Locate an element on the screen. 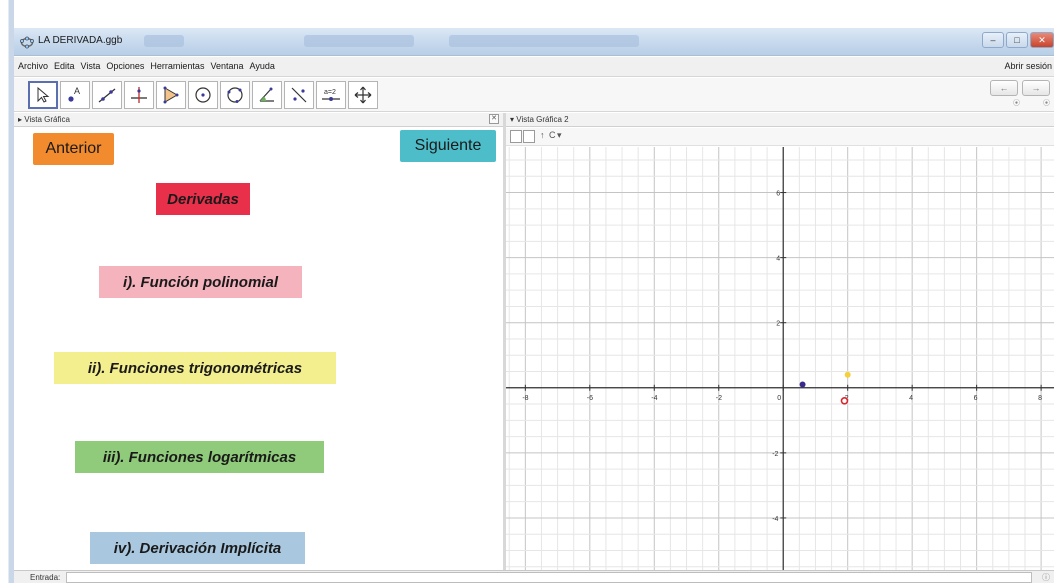  input-help-icon: ⓘ is located at coordinates (1046, 577).